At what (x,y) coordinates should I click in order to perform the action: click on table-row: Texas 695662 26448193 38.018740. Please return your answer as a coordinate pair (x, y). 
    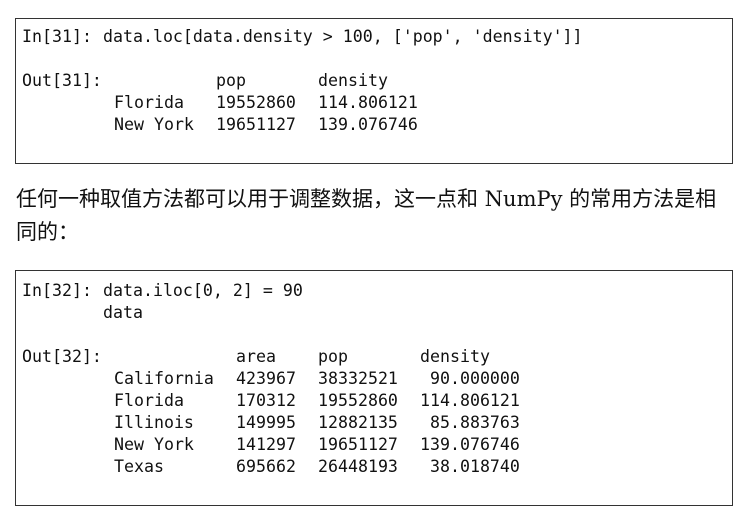
    Looking at the image, I should click on (317, 467).